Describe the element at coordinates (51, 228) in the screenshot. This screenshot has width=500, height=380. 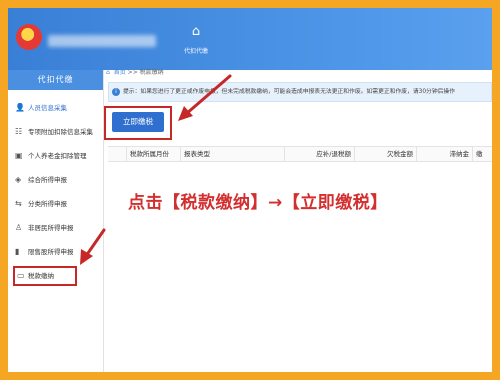
I see `sidebar-item-label: 非居民所得申报` at that location.